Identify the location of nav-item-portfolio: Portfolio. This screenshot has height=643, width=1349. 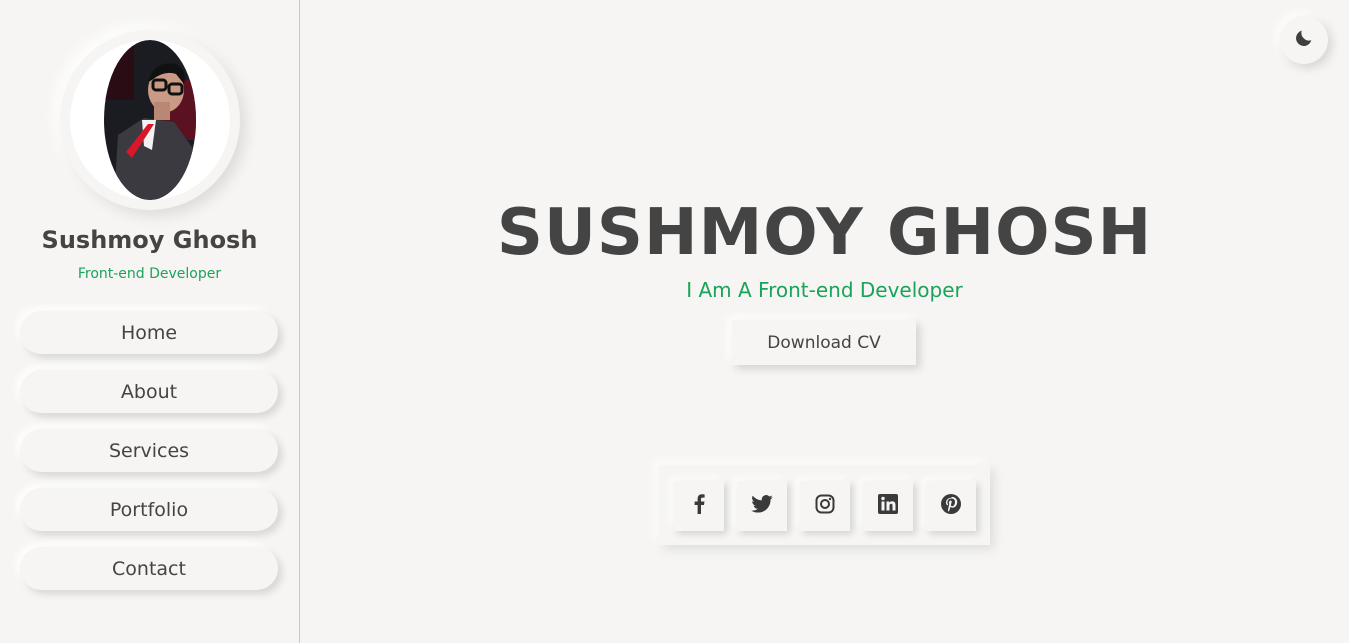
(149, 509).